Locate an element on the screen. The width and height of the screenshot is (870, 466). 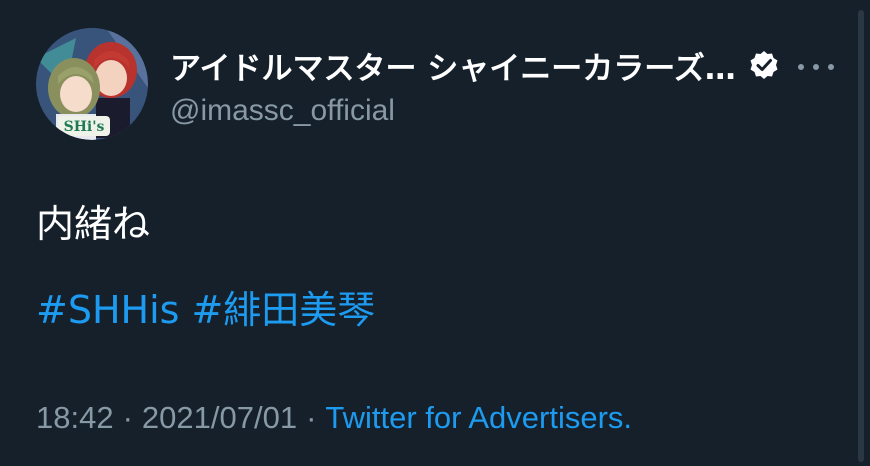
avatar-logo-text: SHi's is located at coordinates (84, 127).